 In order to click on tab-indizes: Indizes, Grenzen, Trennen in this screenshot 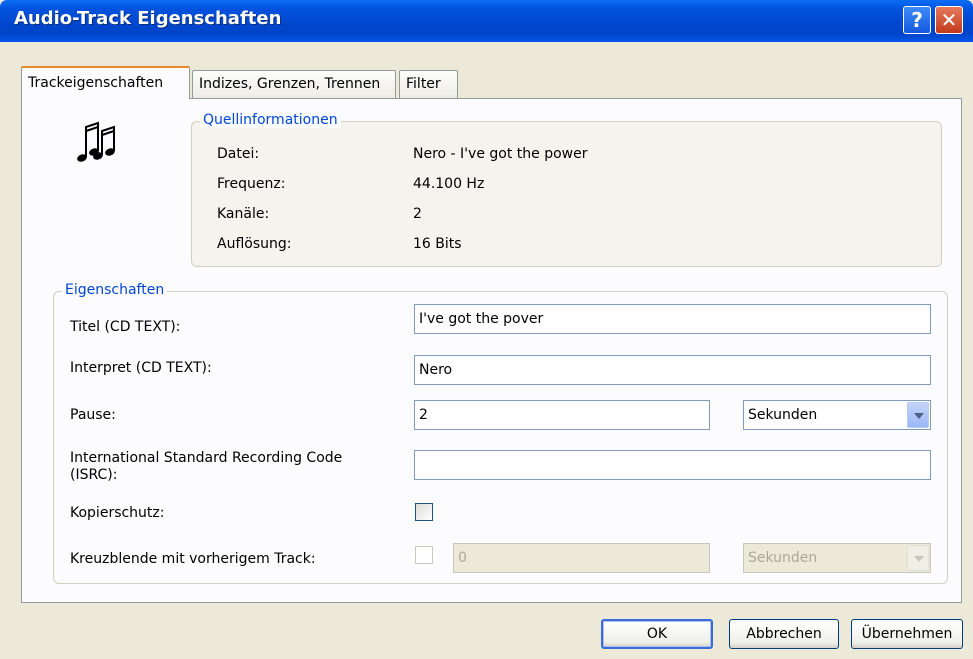, I will do `click(294, 84)`.